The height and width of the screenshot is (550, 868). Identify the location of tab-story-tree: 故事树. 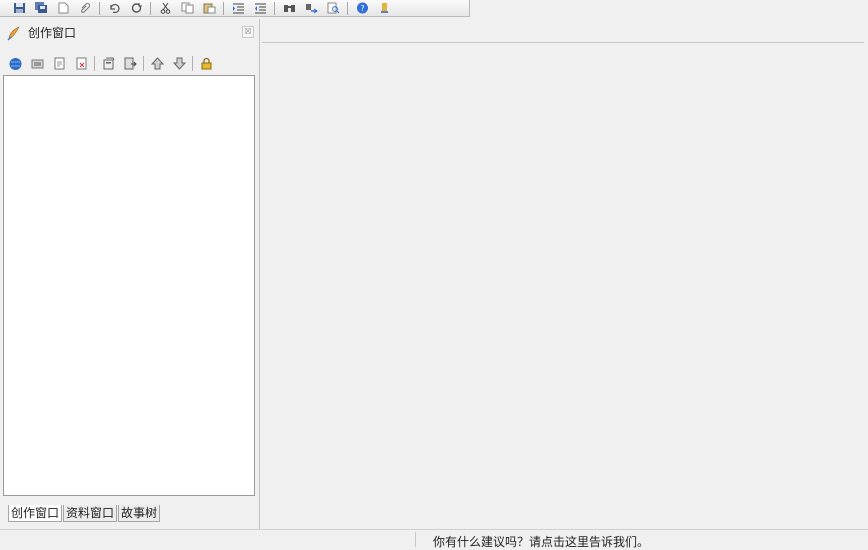
(139, 513).